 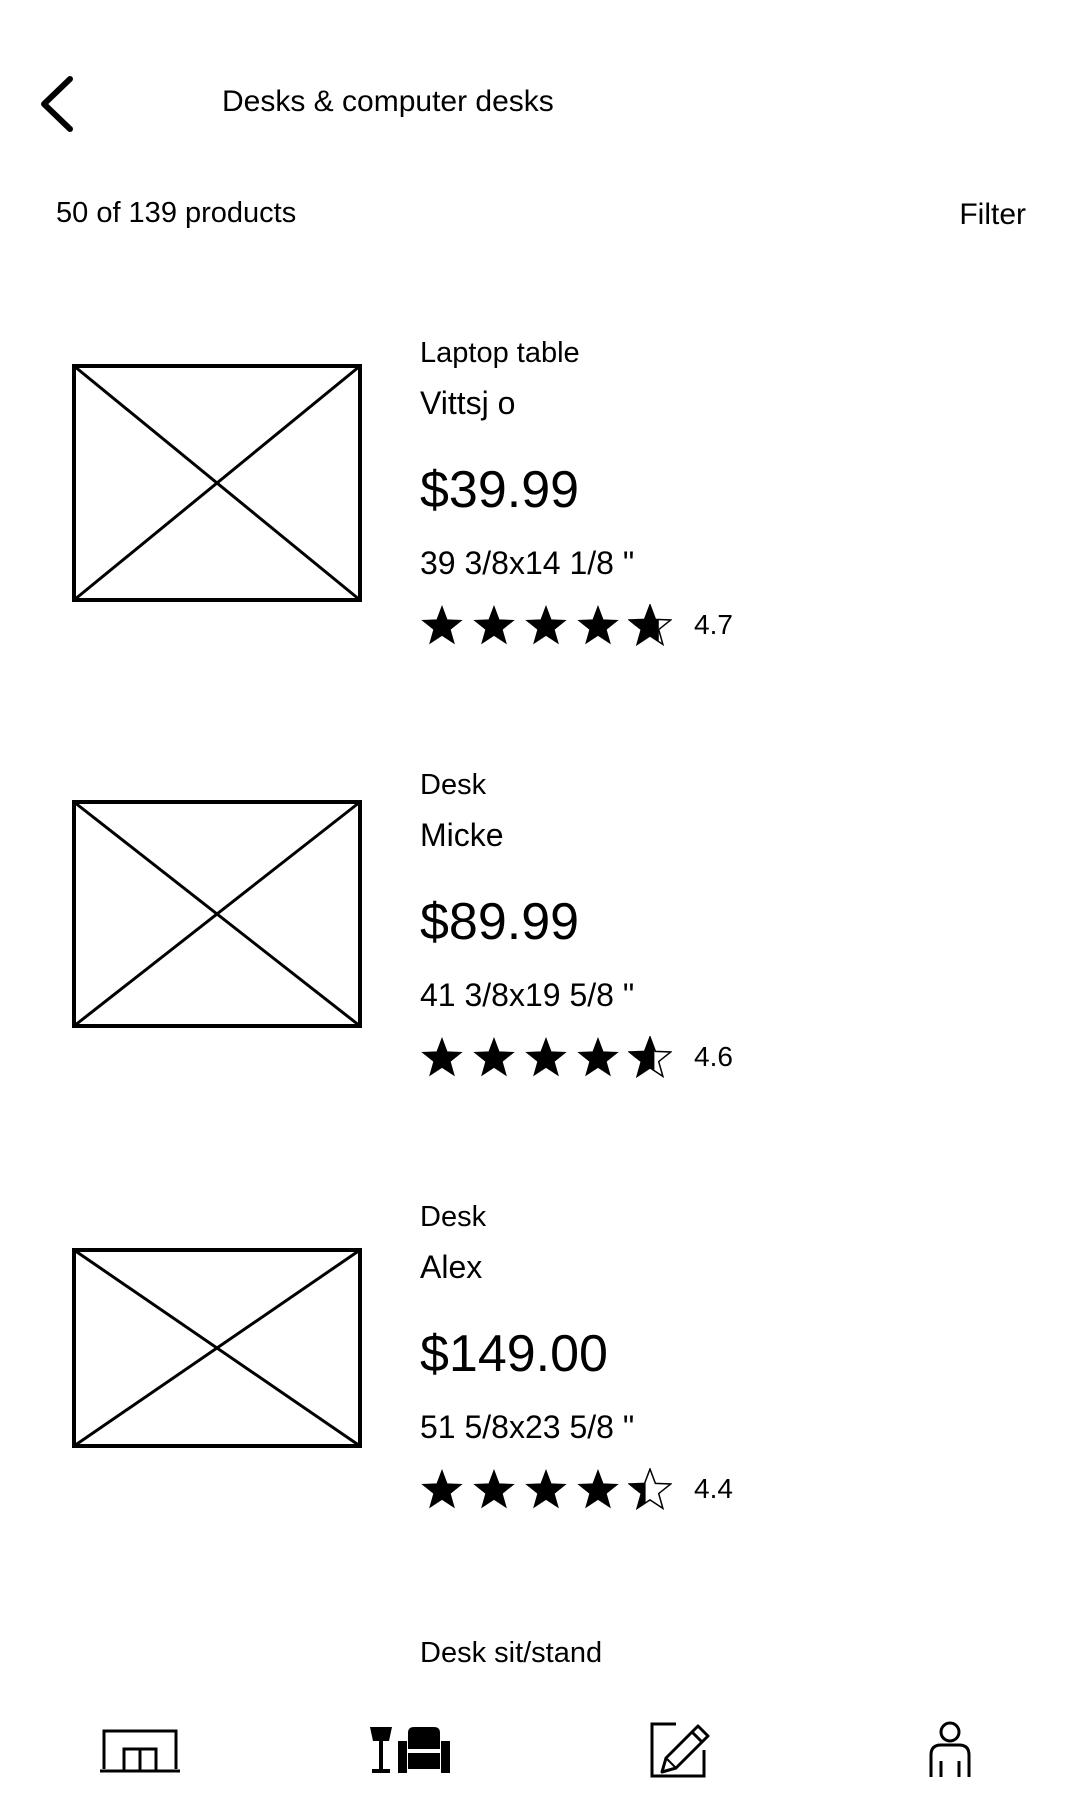 I want to click on rating-value: 4.6, so click(x=713, y=1056).